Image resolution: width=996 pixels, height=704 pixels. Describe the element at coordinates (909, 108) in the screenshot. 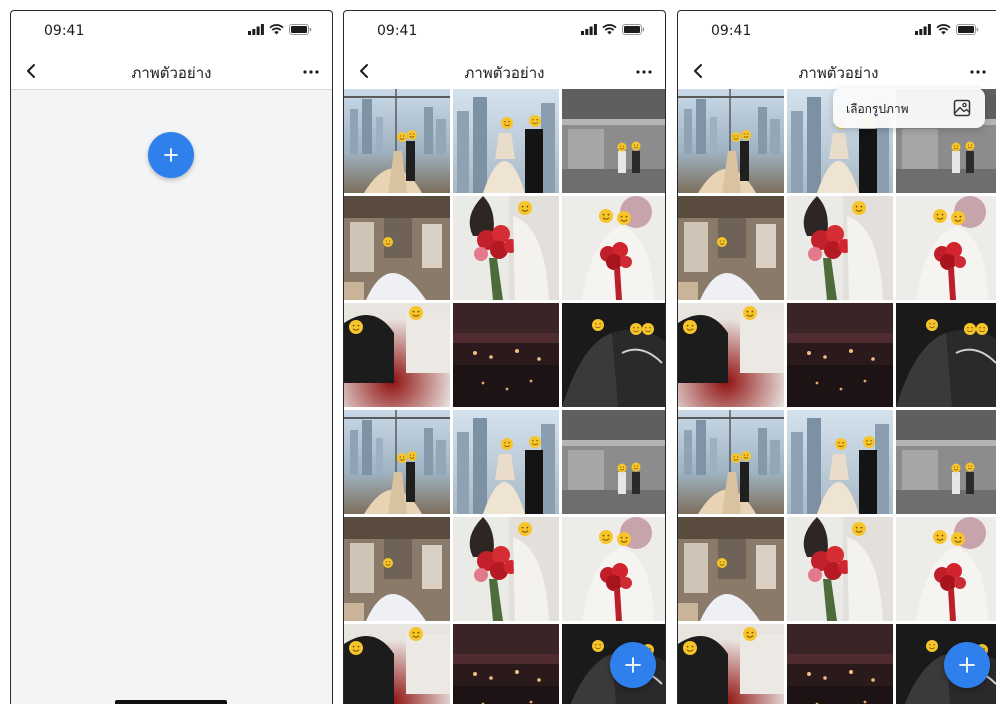

I see `choose-image-menu-item: เลือกรูปภาพ` at that location.